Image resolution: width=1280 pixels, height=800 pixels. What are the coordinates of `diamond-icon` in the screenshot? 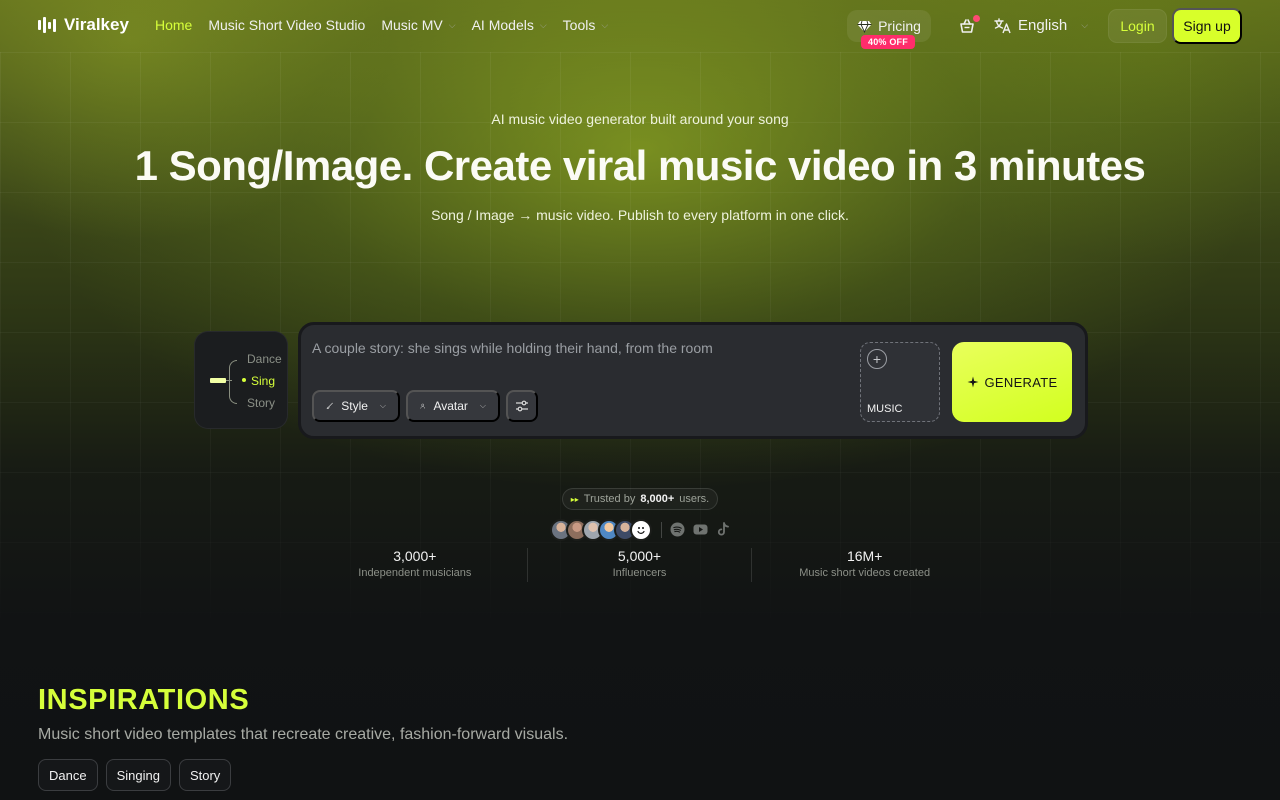 It's located at (864, 26).